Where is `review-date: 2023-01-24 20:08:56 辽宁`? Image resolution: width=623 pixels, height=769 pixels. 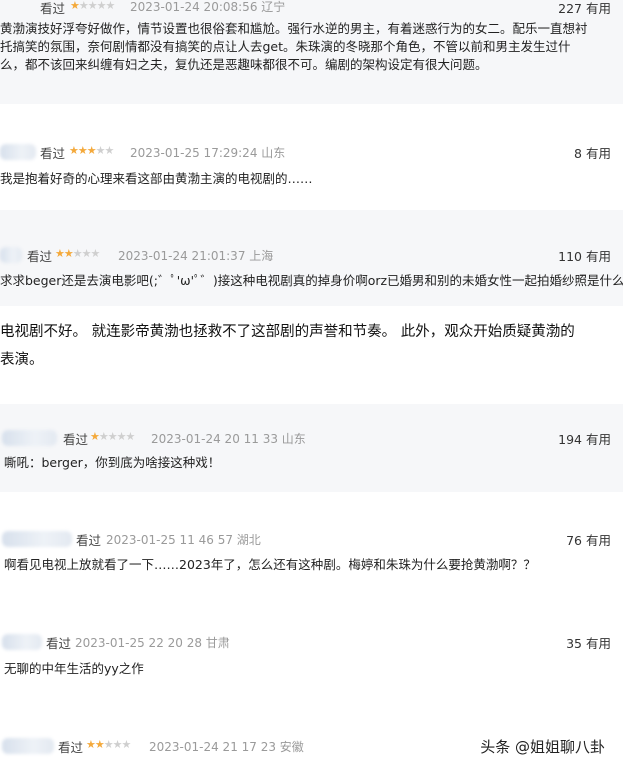 review-date: 2023-01-24 20:08:56 辽宁 is located at coordinates (208, 7).